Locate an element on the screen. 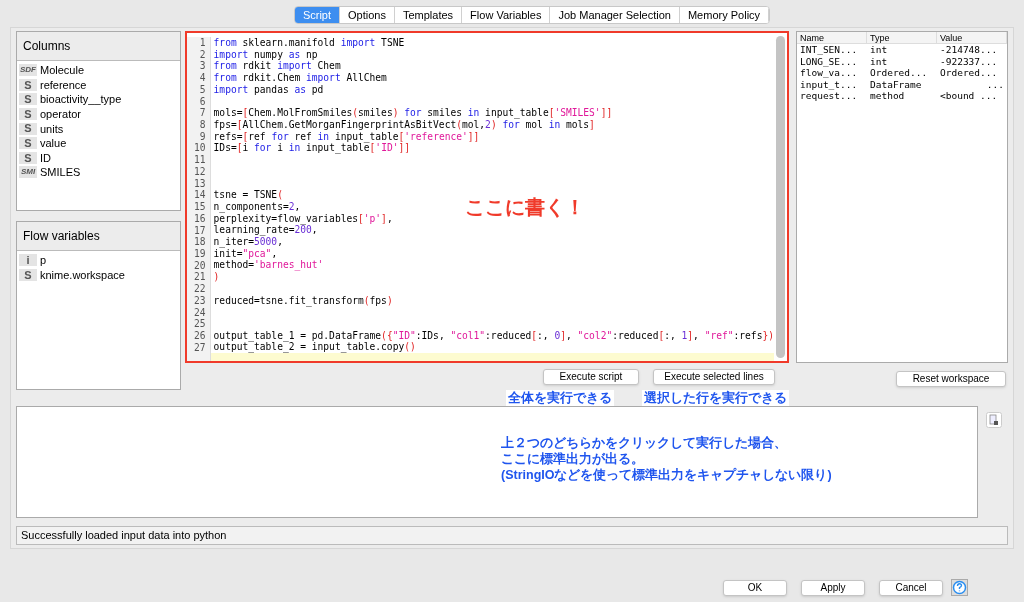 This screenshot has height=602, width=1024. code-line: init="pca", is located at coordinates (245, 253).